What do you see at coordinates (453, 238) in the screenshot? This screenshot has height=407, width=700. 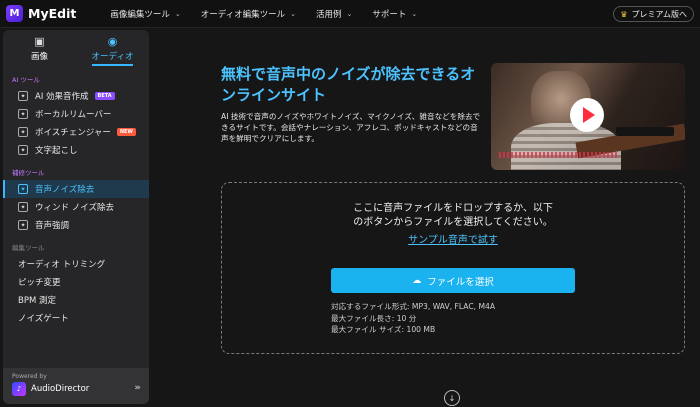 I see `sample-audio-link: サンプル音声で試す` at bounding box center [453, 238].